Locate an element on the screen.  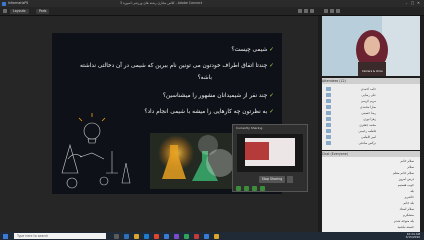
folder-icon is located at coordinates (136, 236).